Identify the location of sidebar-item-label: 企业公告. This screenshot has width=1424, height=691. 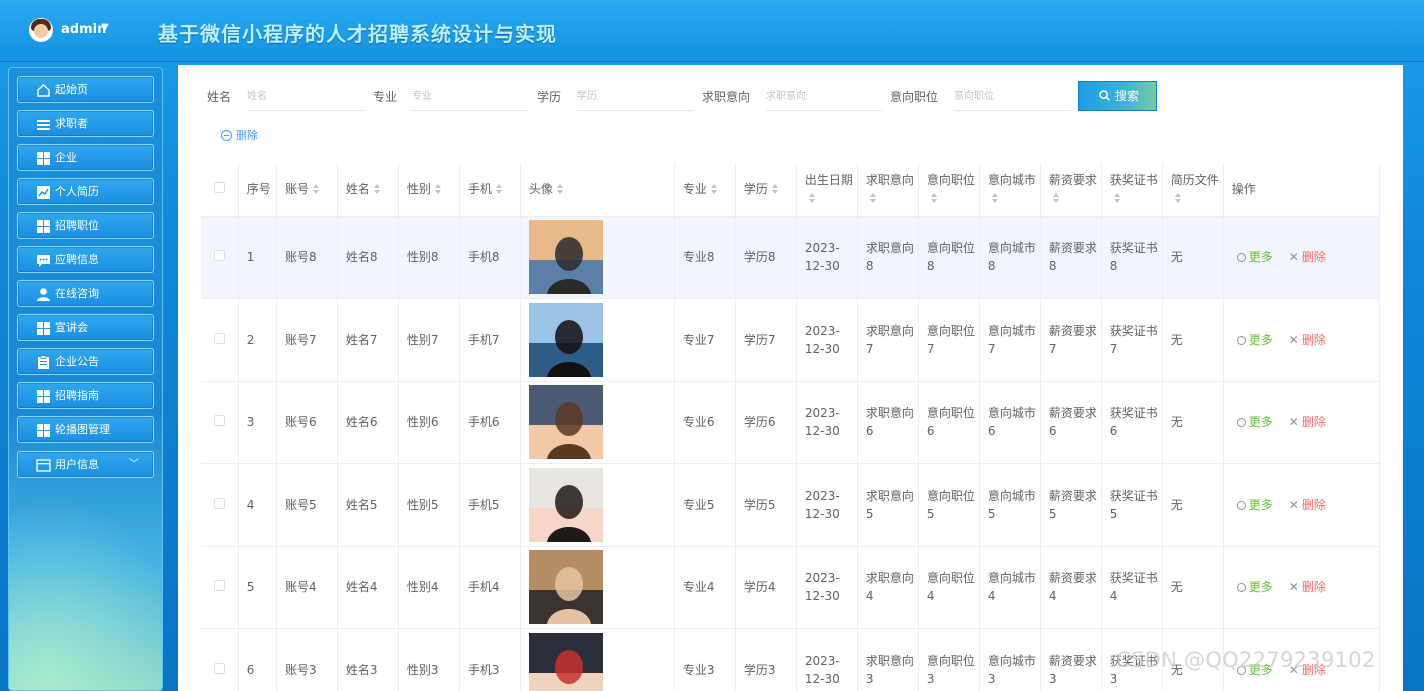
(77, 361).